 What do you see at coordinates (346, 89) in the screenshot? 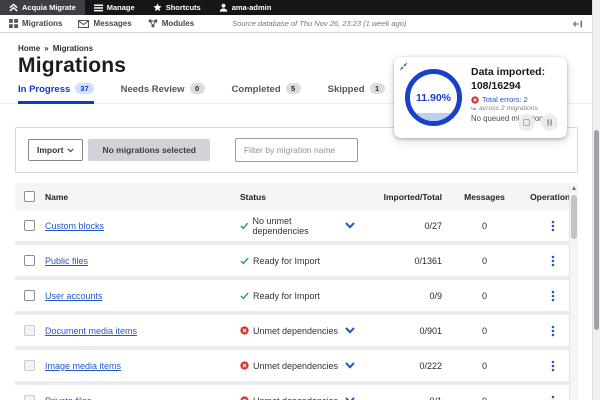
I see `tab-label: Skipped` at bounding box center [346, 89].